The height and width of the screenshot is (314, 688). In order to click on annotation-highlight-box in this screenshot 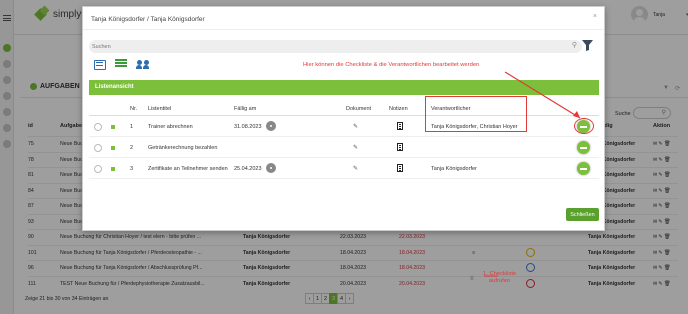, I will do `click(476, 114)`.